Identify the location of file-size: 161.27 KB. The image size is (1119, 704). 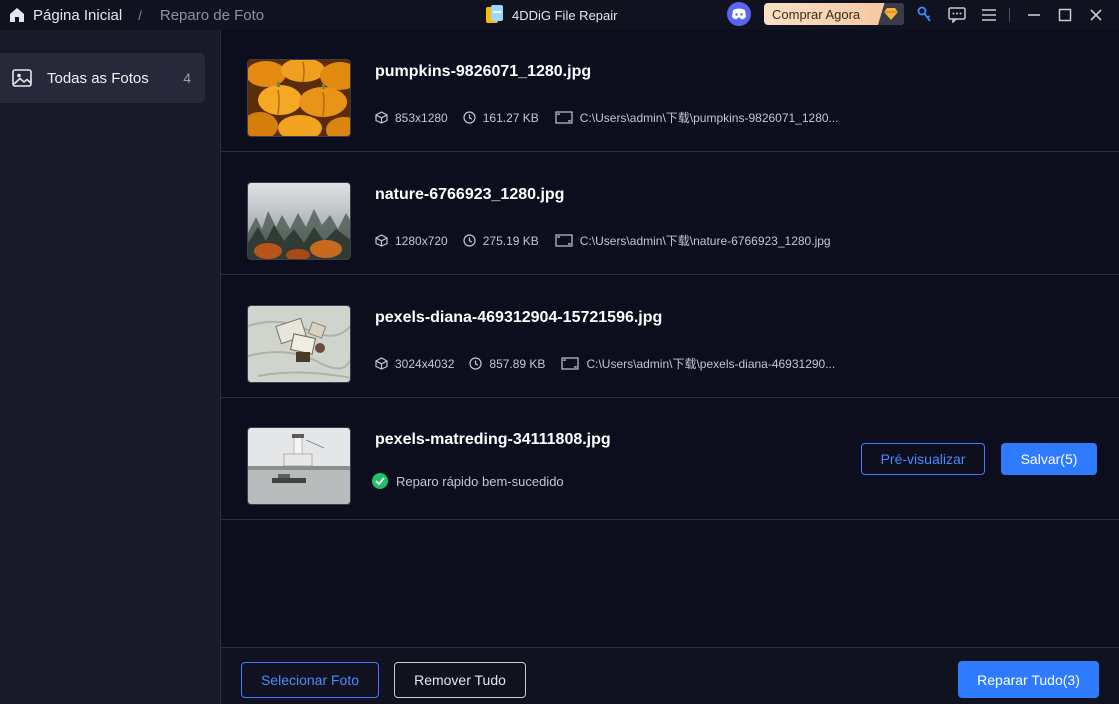
(501, 118).